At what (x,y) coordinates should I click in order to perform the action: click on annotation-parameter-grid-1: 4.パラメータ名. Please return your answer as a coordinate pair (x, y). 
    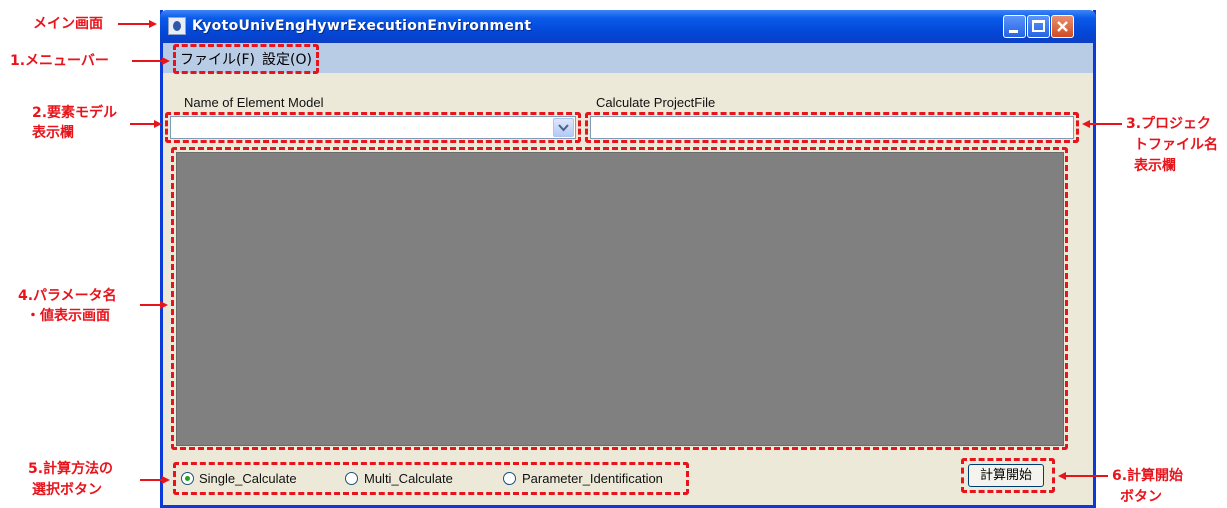
    Looking at the image, I should click on (67, 296).